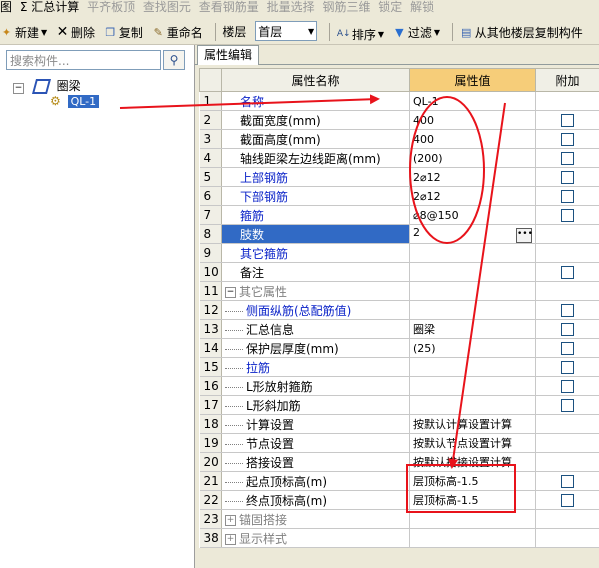  What do you see at coordinates (399, 405) in the screenshot?
I see `table-row: 17 L形斜加筋` at bounding box center [399, 405].